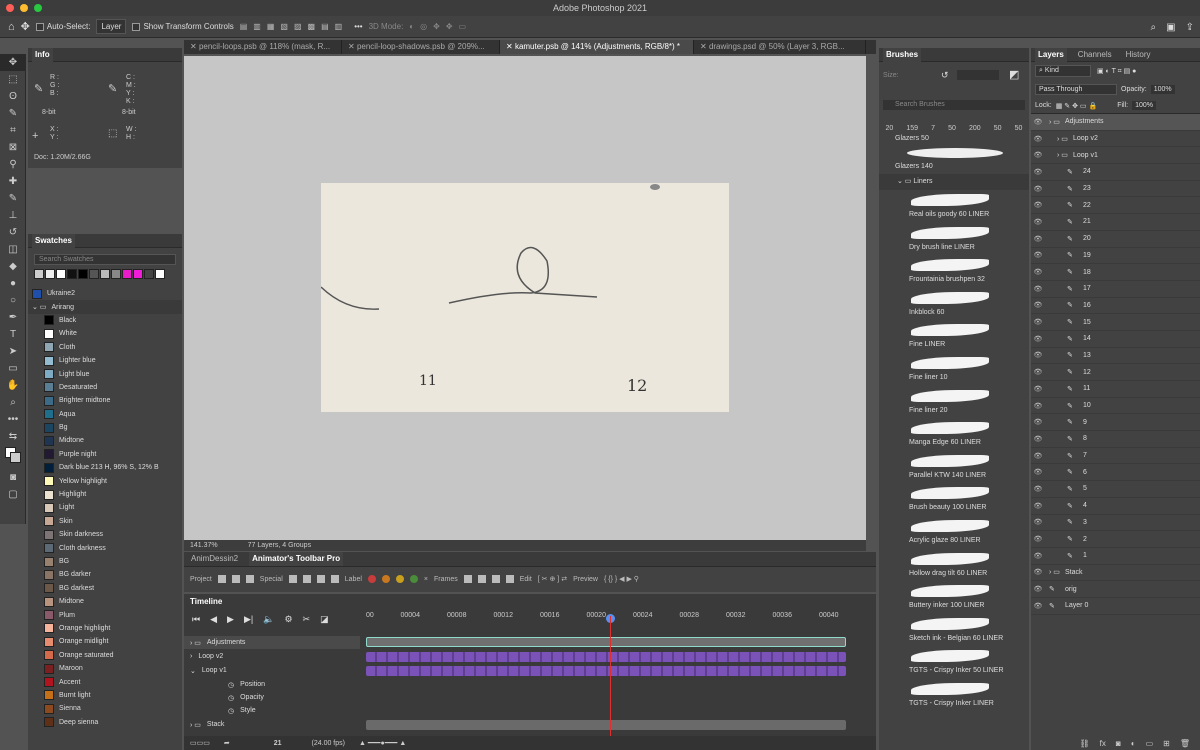  Describe the element at coordinates (1115, 523) in the screenshot. I see `layer-row: 👁 ✎ 3` at that location.